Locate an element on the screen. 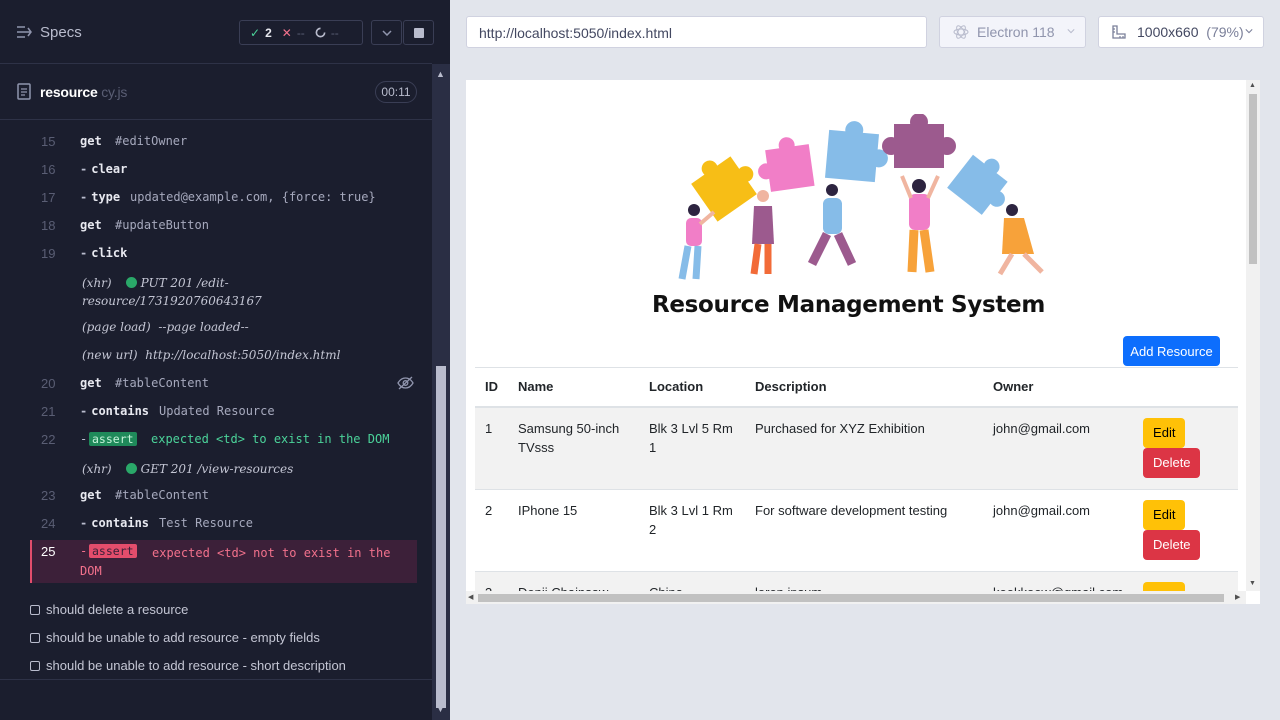 This screenshot has height=720, width=1280. command-number: 25 is located at coordinates (48, 551).